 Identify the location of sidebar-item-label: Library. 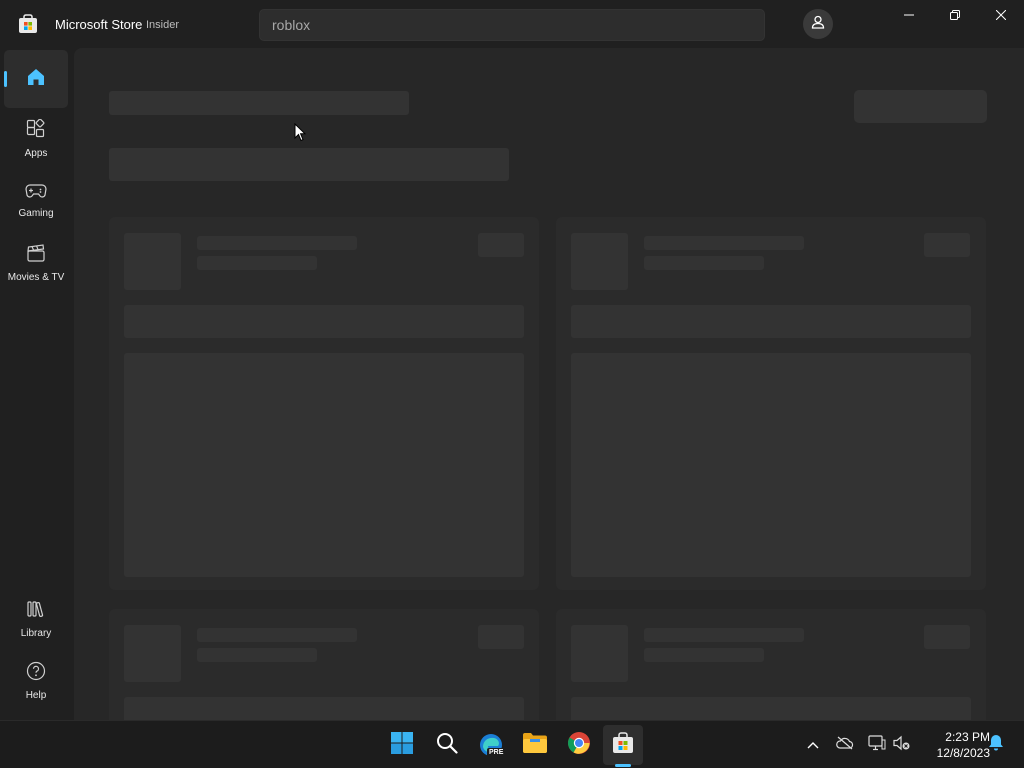
(36, 633).